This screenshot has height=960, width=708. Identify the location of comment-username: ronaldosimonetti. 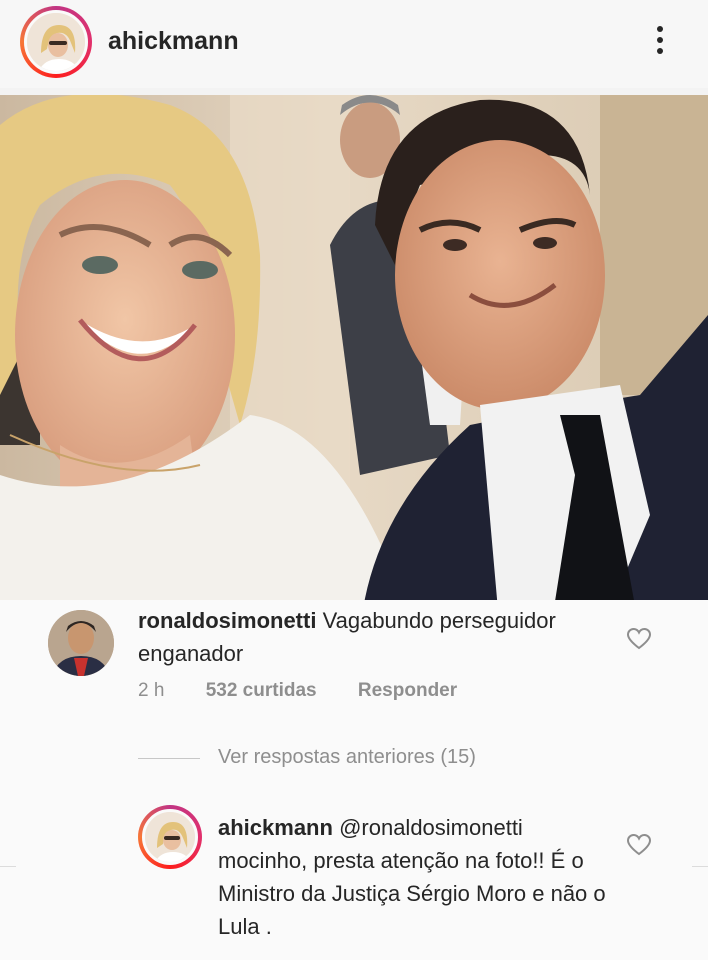
(227, 620).